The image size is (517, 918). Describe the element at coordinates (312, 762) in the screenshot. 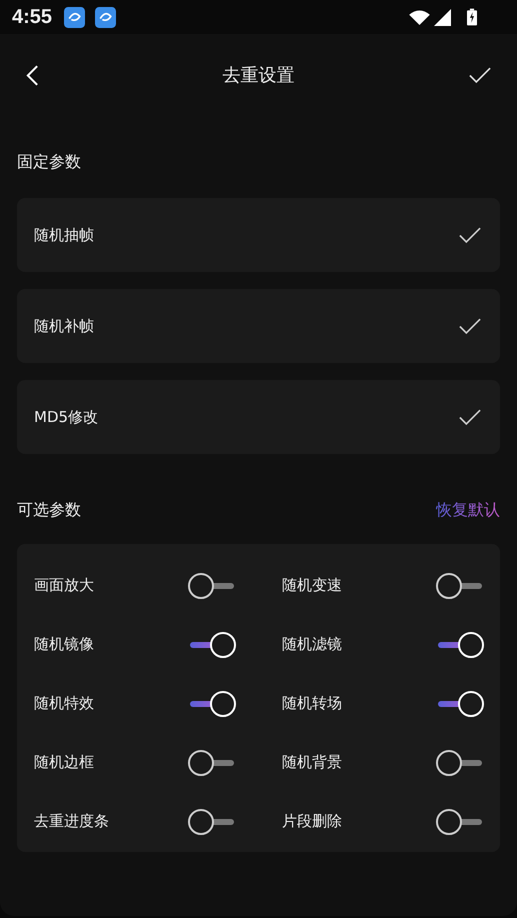

I see `option-label: 随机背景` at that location.